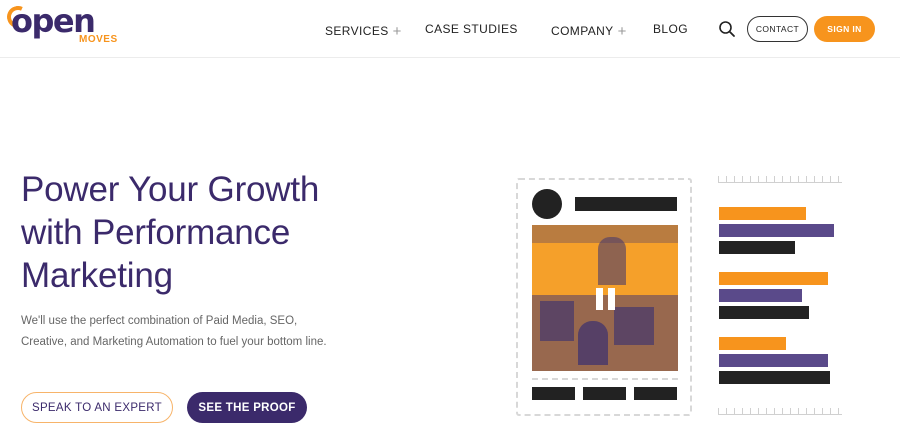 This screenshot has width=900, height=446. Describe the element at coordinates (170, 189) in the screenshot. I see `hero-title-line: Power Your Growth` at that location.